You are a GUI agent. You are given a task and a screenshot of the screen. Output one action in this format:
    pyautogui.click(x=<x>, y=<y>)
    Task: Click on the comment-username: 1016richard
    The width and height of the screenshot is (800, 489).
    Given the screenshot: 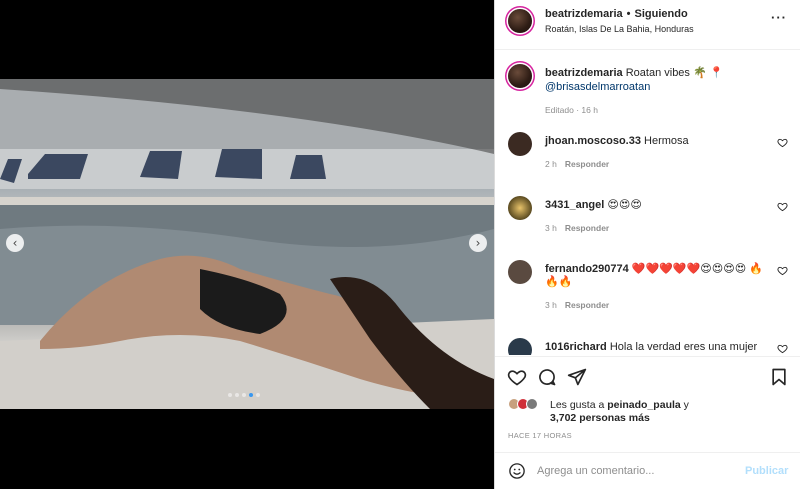 What is the action you would take?
    pyautogui.click(x=576, y=347)
    